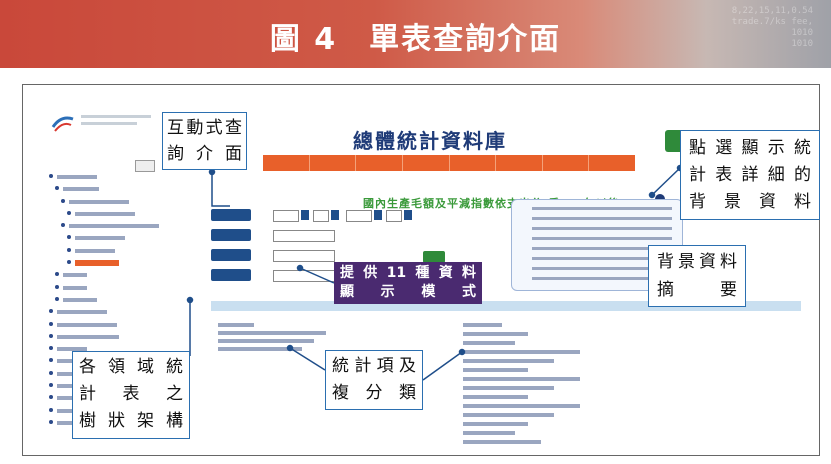 The height and width of the screenshot is (464, 831). What do you see at coordinates (697, 276) in the screenshot?
I see `callout-background-summary: 背景資料 摘 要` at bounding box center [697, 276].